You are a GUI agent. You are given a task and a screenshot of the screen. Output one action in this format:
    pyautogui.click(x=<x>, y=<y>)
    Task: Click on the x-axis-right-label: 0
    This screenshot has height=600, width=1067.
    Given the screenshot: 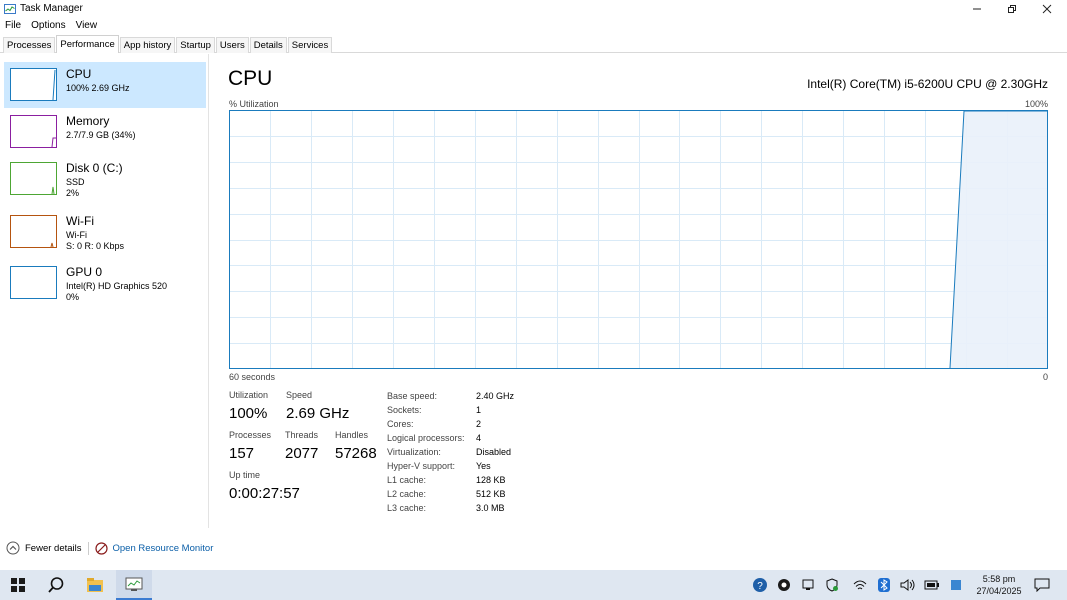 What is the action you would take?
    pyautogui.click(x=1045, y=377)
    